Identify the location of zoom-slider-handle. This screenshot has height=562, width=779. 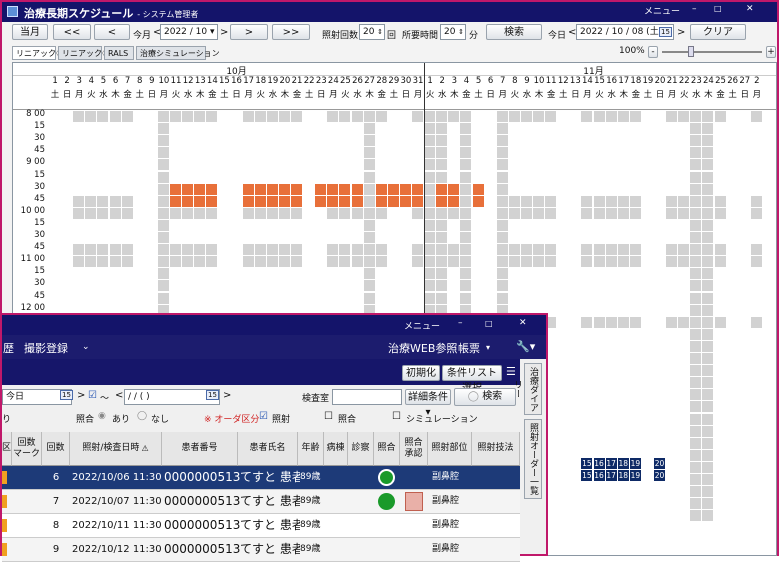
(691, 51).